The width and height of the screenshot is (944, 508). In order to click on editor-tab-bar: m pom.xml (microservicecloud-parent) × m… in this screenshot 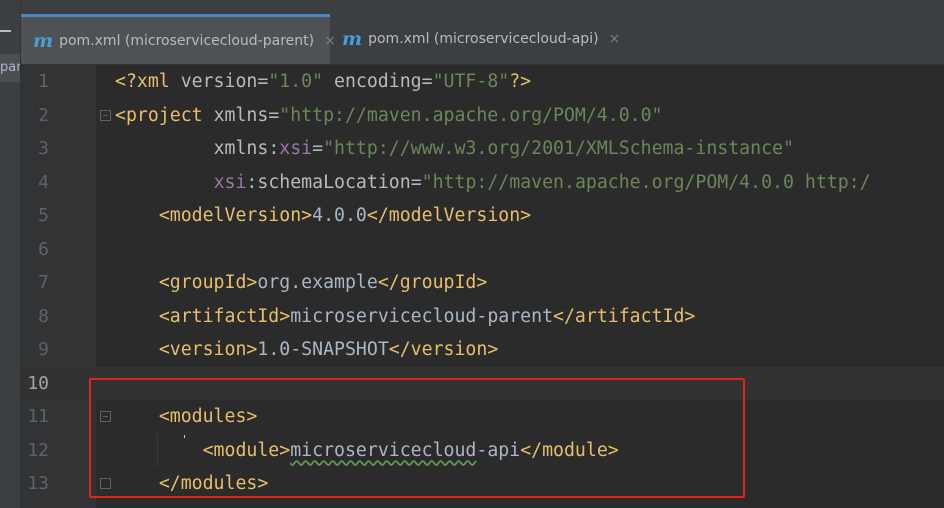, I will do `click(482, 32)`.